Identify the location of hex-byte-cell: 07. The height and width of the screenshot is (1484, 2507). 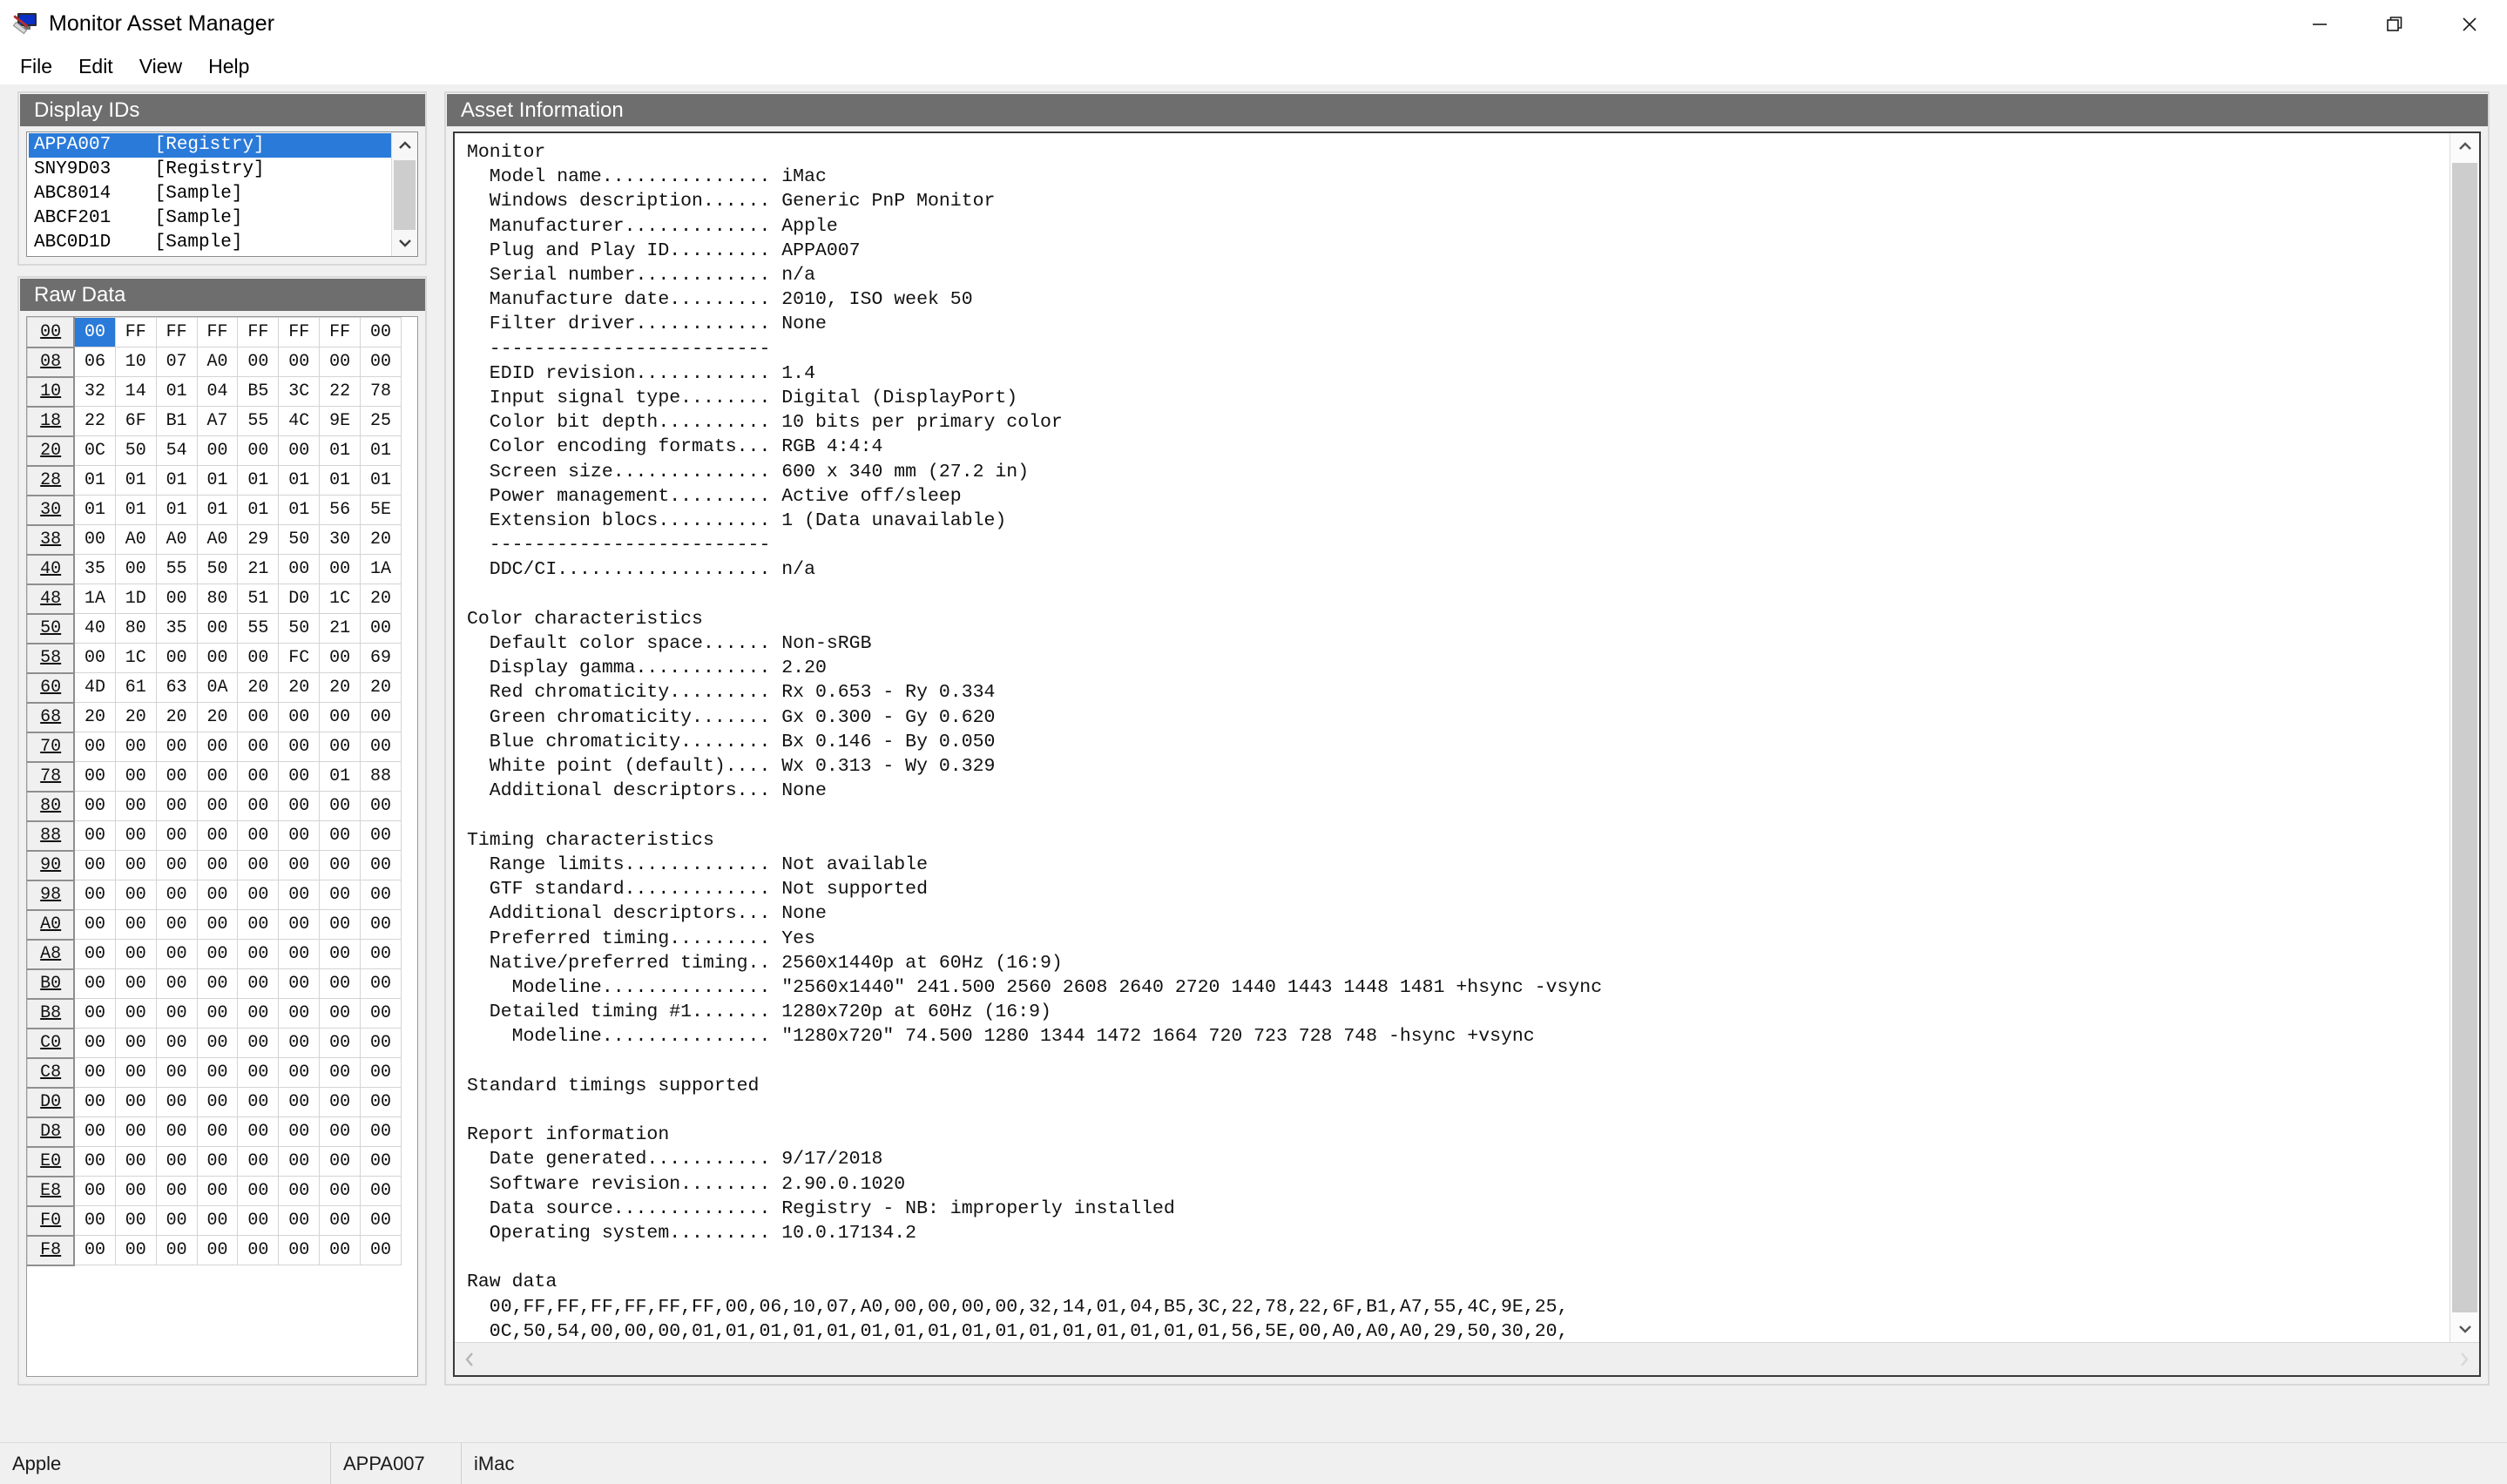
(176, 362).